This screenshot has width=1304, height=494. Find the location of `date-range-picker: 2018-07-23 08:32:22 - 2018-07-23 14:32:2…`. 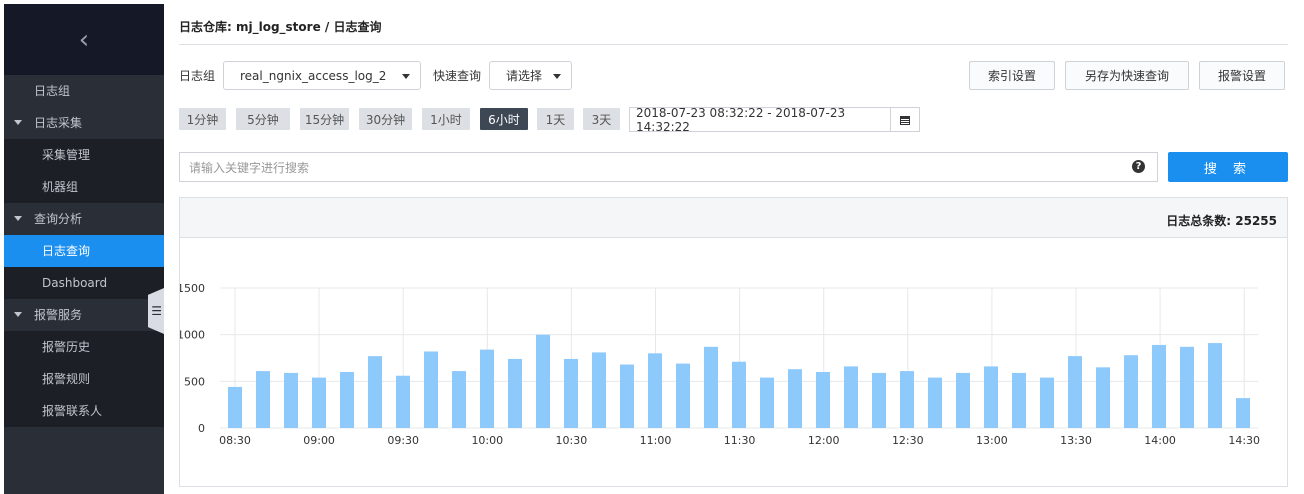

date-range-picker: 2018-07-23 08:32:22 - 2018-07-23 14:32:2… is located at coordinates (774, 119).